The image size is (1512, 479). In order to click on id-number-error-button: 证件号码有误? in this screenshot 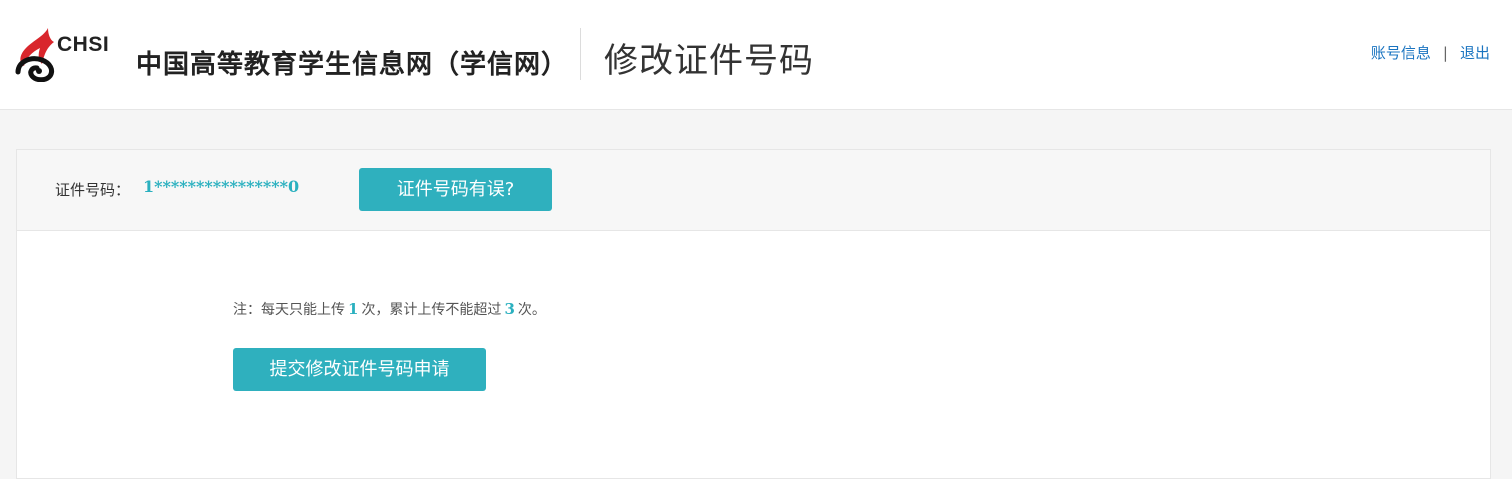, I will do `click(455, 189)`.